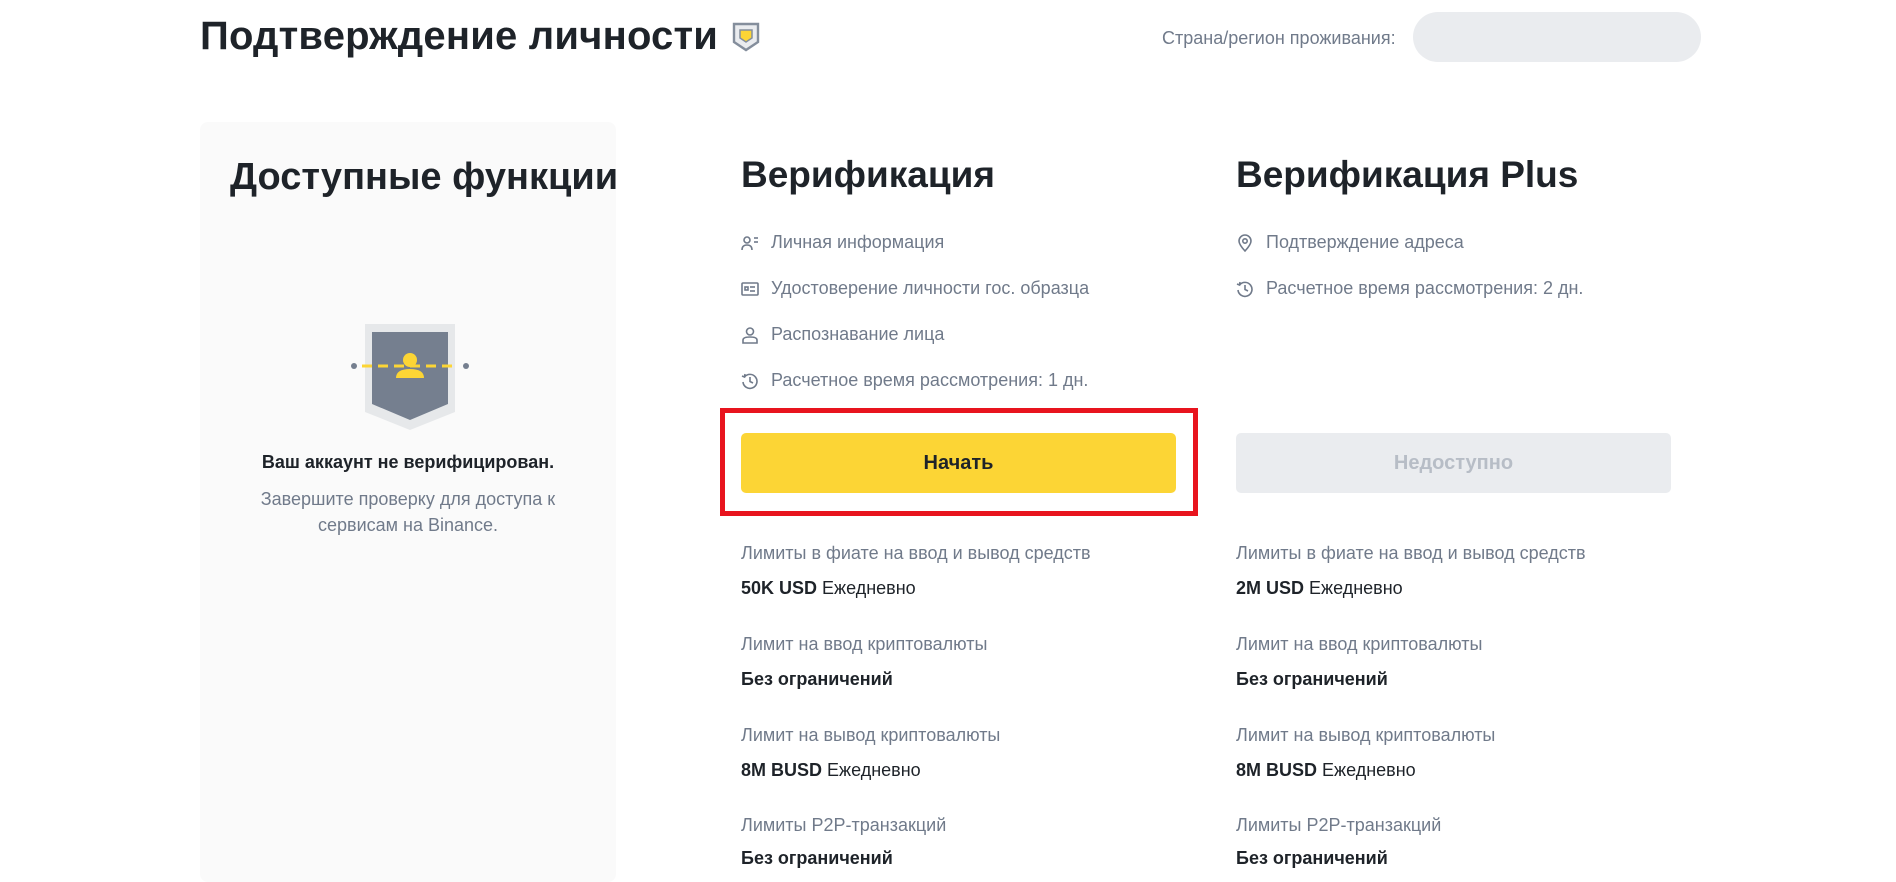  I want to click on requirement-label: Расчетное время рассмотрения: 2 дн., so click(1425, 288).